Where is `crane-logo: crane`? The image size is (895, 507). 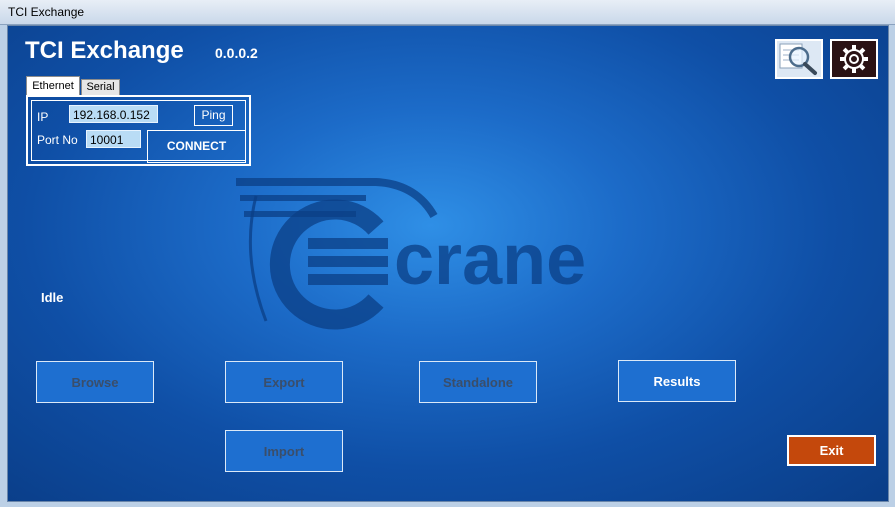
crane-logo: crane is located at coordinates (411, 254).